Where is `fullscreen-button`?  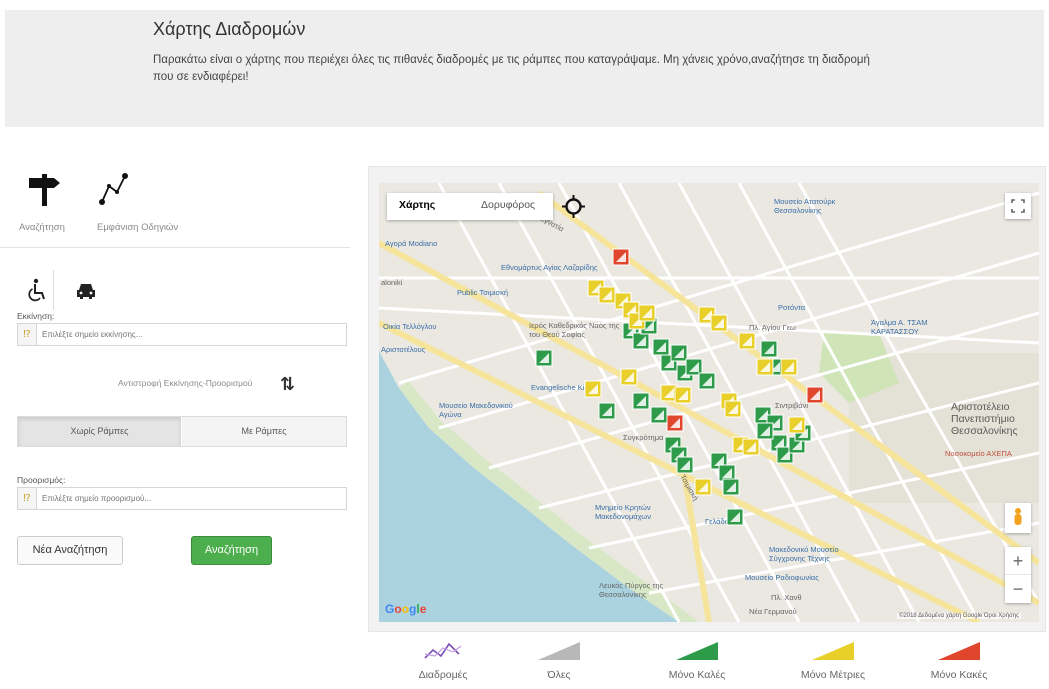
fullscreen-button is located at coordinates (1018, 206).